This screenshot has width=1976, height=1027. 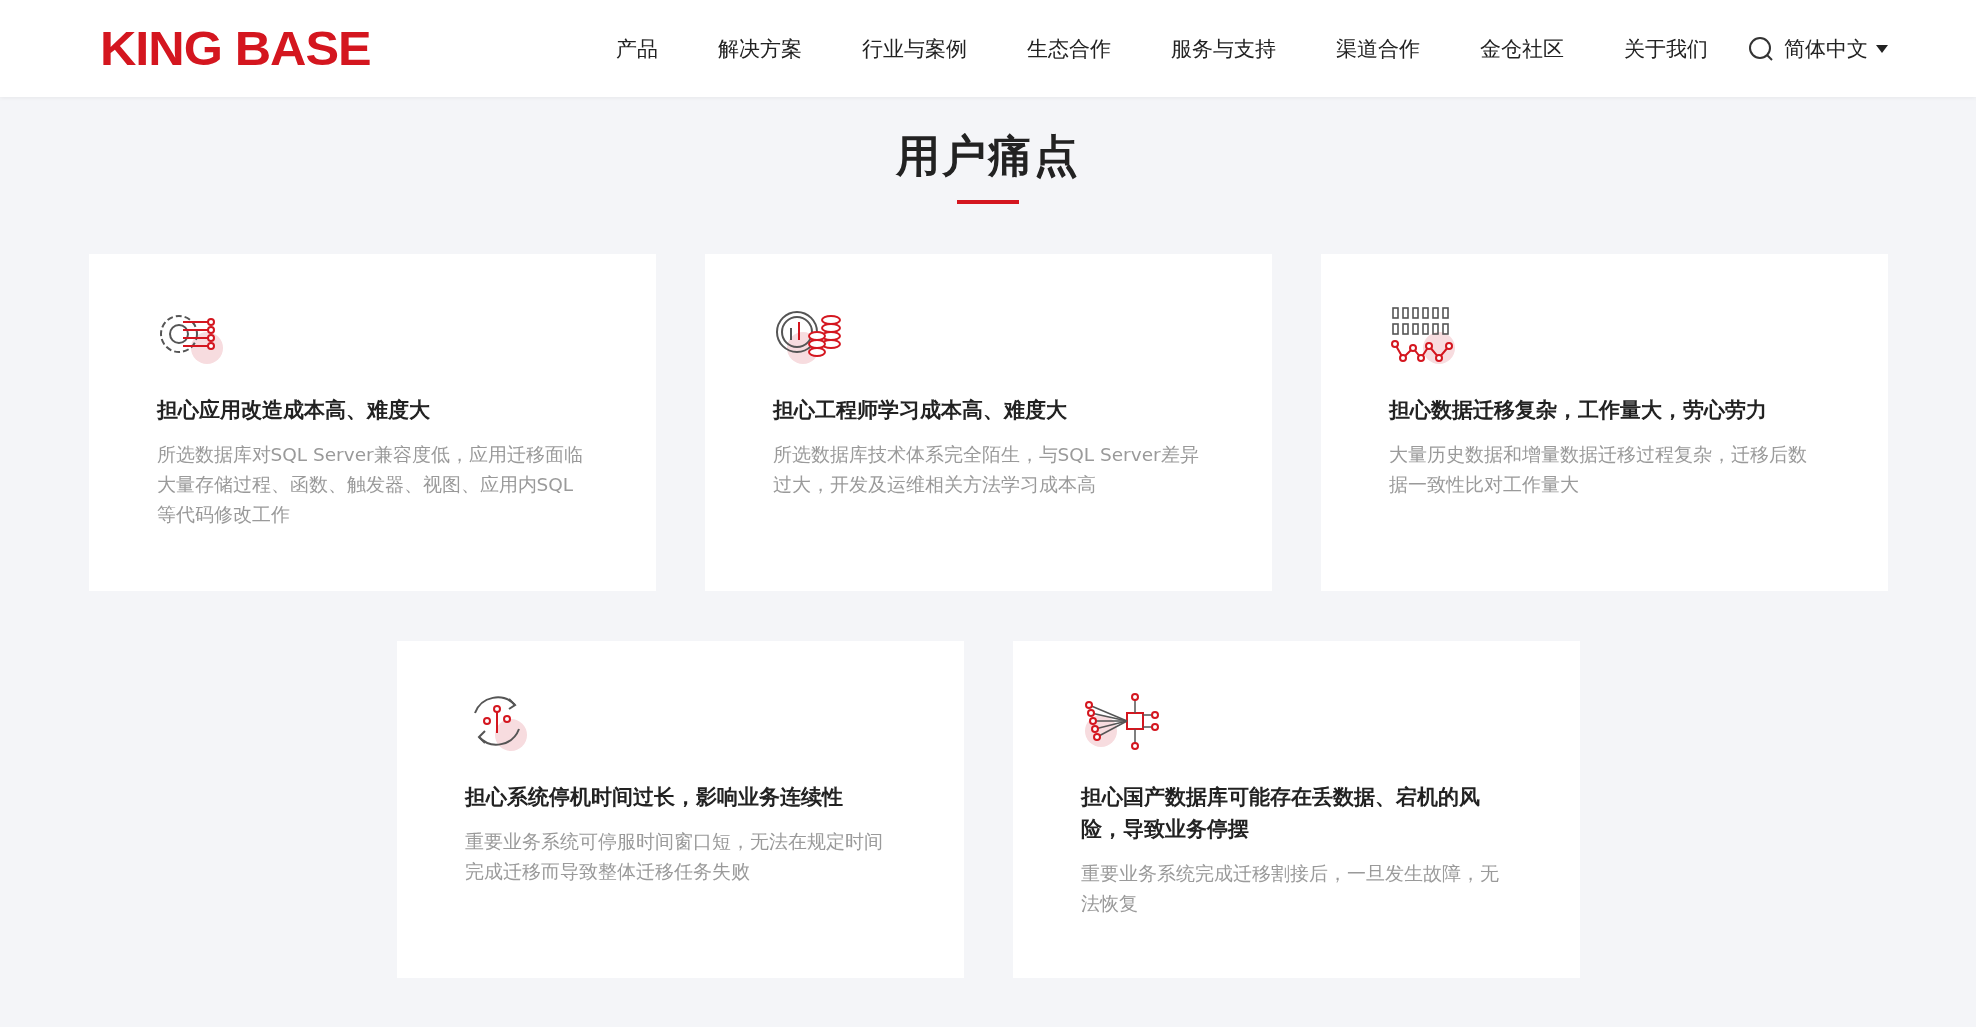 I want to click on card-description: 重要业务系统完成迁移割接后，一旦发生故障，无法恢复, so click(x=1290, y=889).